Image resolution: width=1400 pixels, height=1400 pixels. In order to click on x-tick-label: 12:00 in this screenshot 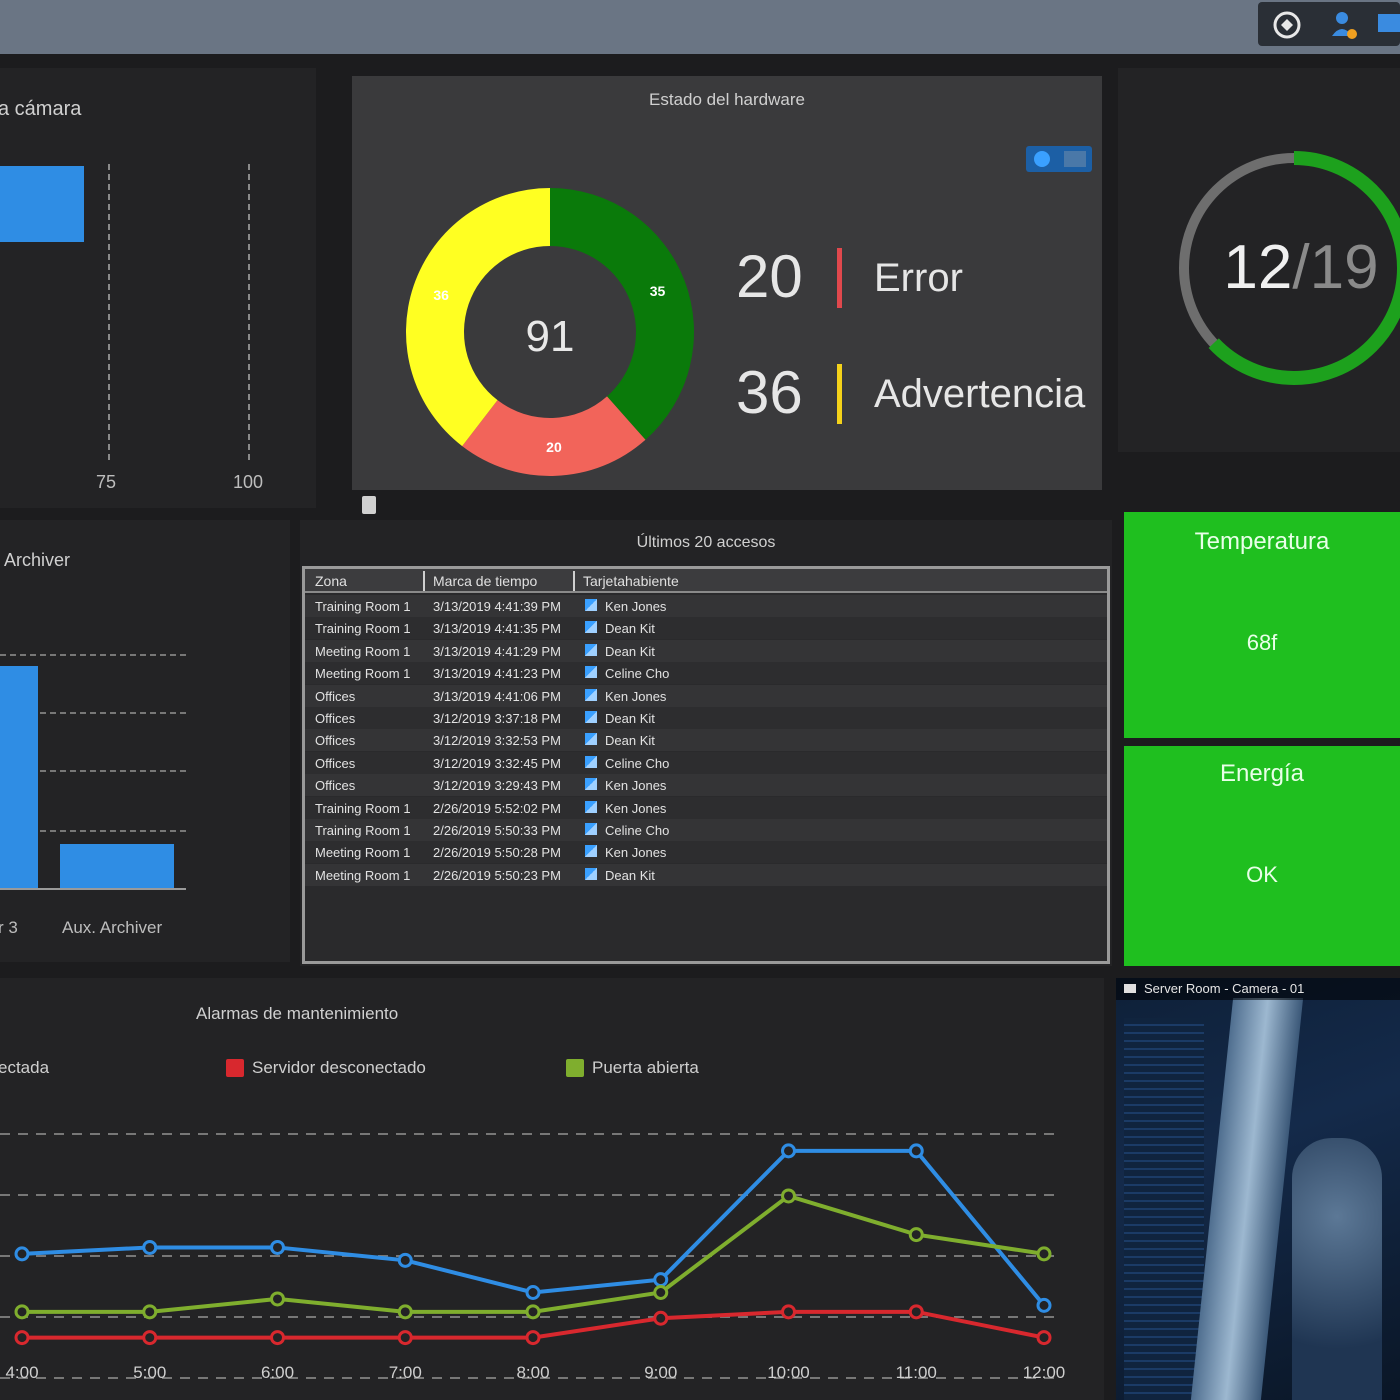, I will do `click(1044, 1372)`.